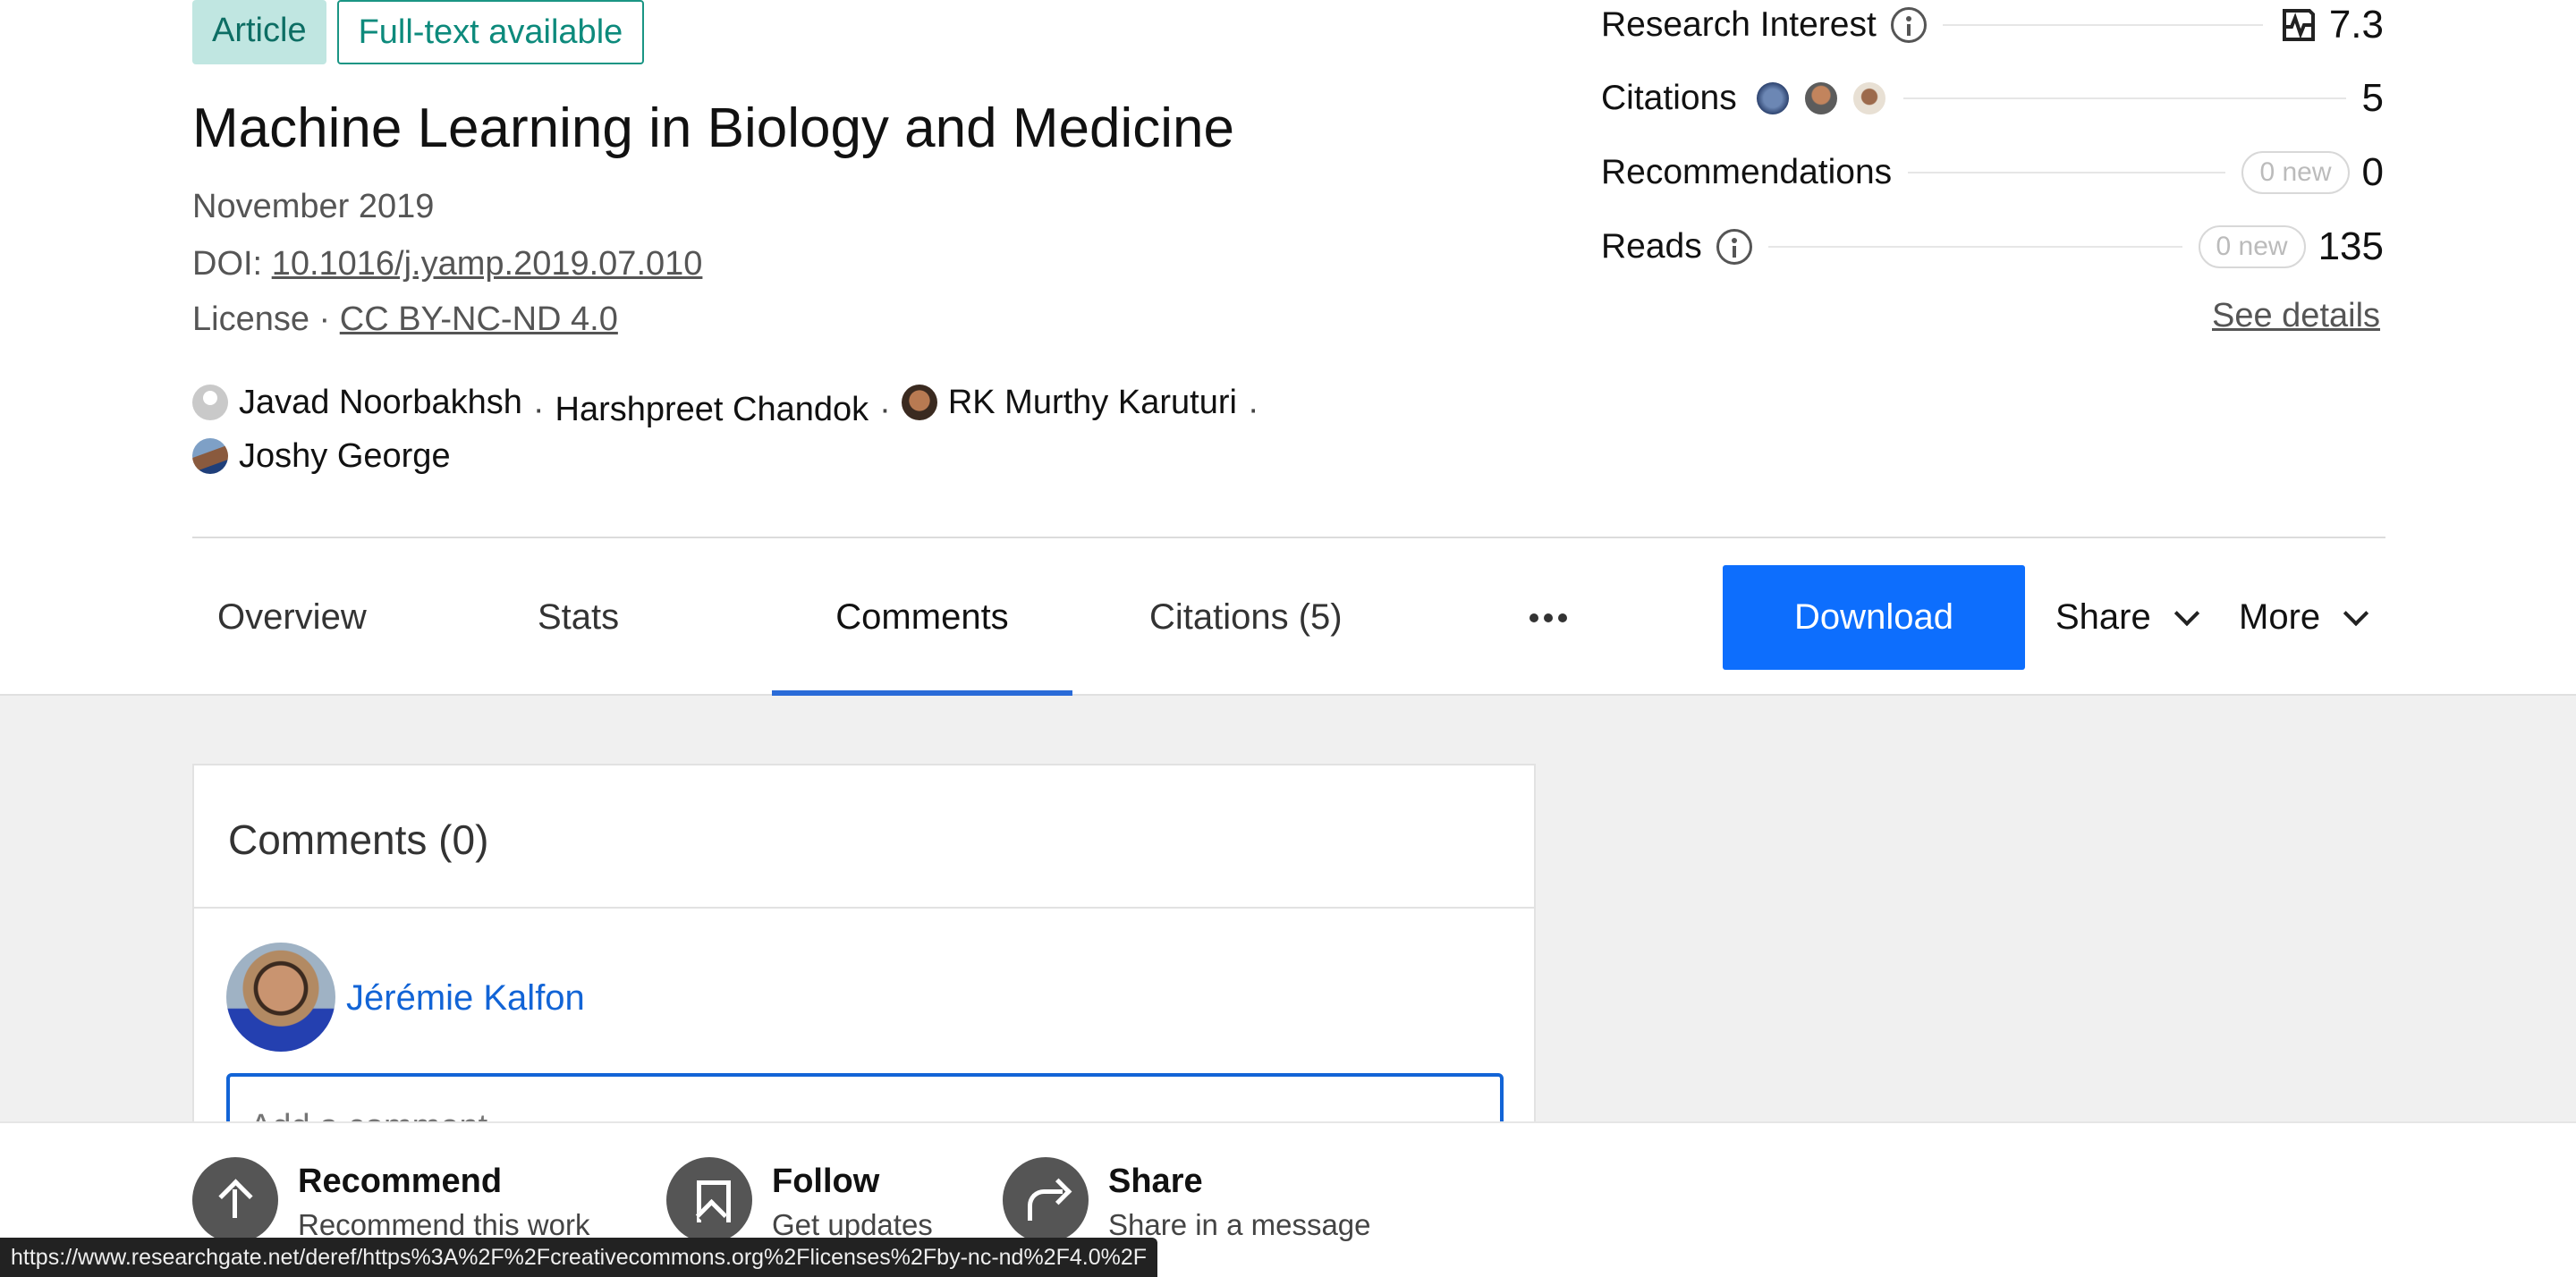 The image size is (2576, 1277). What do you see at coordinates (922, 617) in the screenshot?
I see `tab-label: Comments` at bounding box center [922, 617].